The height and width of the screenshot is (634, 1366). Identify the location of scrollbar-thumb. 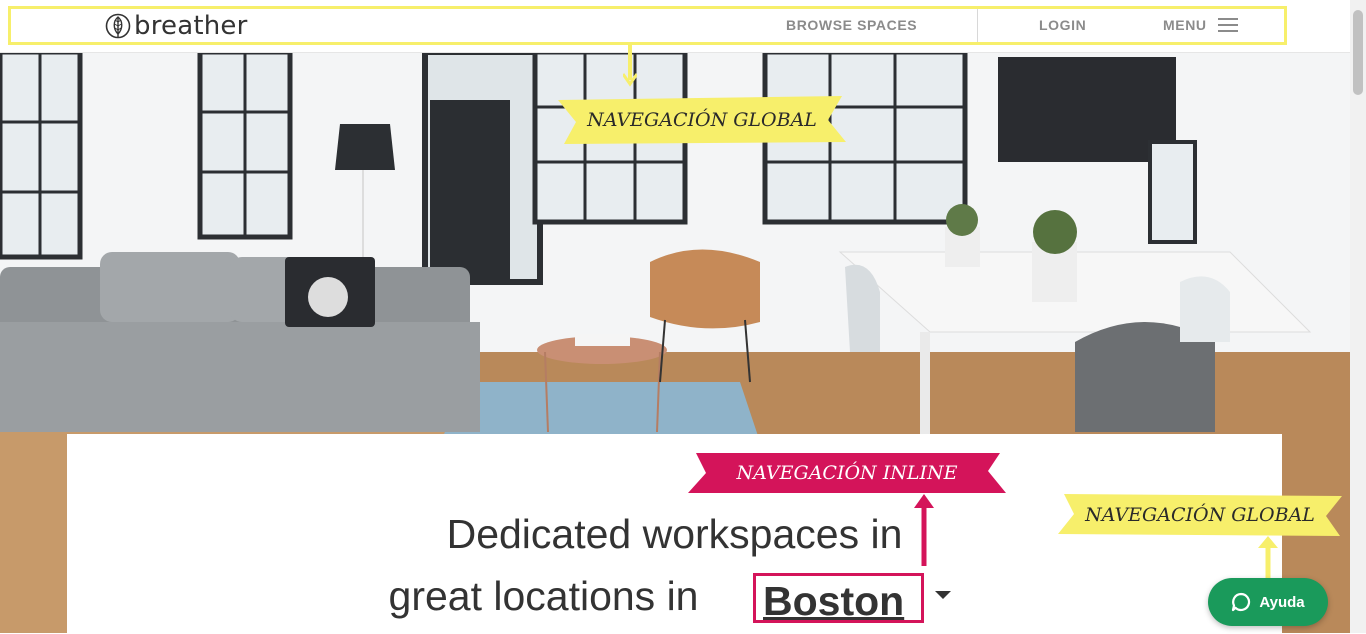
(1358, 52).